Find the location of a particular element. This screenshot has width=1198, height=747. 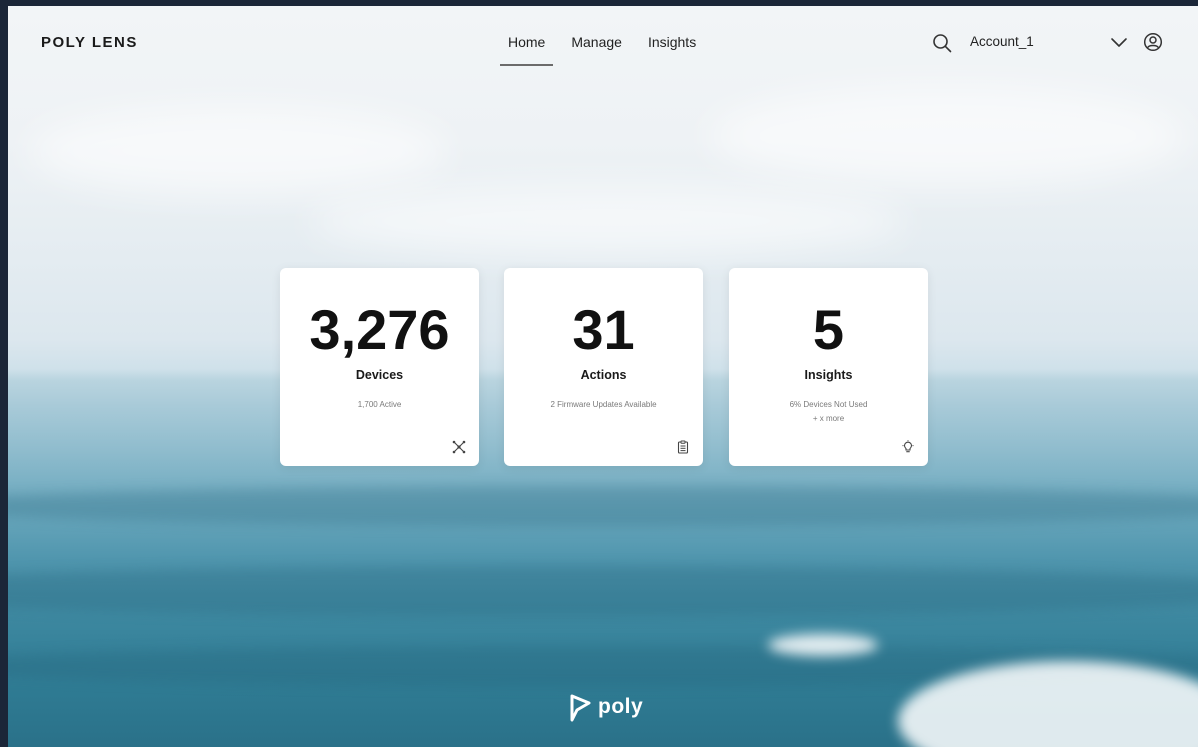

actions-count: 31 is located at coordinates (603, 329).